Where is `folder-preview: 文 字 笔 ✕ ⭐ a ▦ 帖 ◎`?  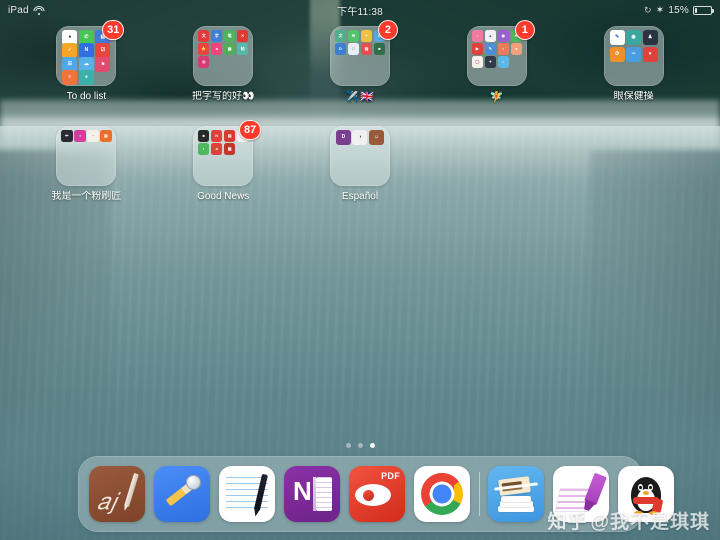 folder-preview: 文 字 笔 ✕ ⭐ a ▦ 帖 ◎ is located at coordinates (223, 56).